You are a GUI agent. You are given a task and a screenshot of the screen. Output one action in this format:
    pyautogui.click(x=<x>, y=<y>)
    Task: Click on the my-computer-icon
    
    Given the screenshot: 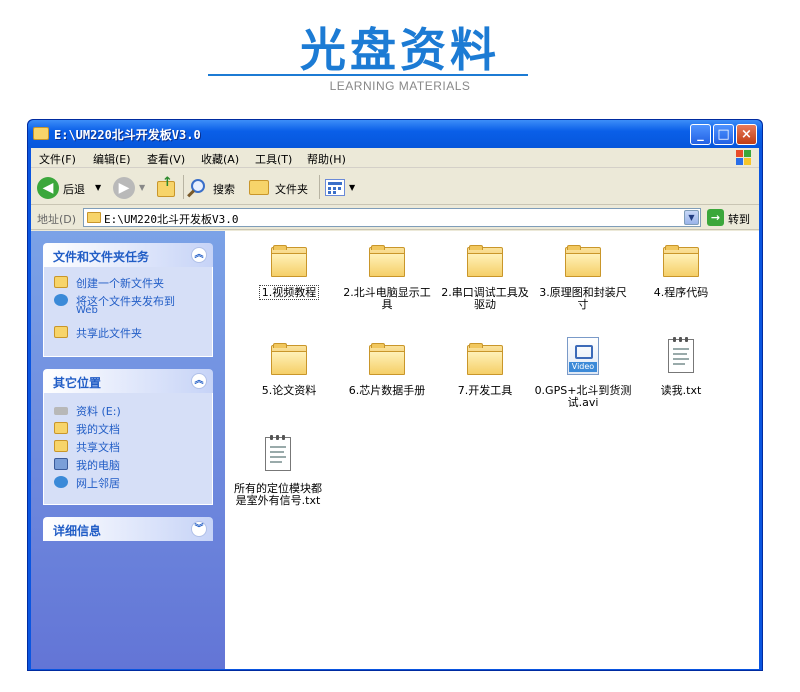 What is the action you would take?
    pyautogui.click(x=61, y=464)
    